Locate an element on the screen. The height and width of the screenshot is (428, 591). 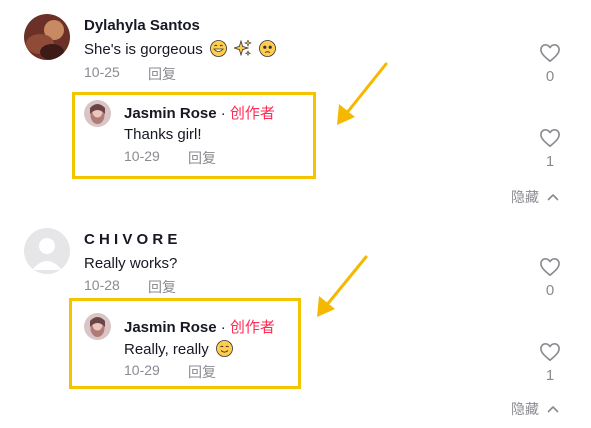
comment-date: 10-28 is located at coordinates (102, 285).